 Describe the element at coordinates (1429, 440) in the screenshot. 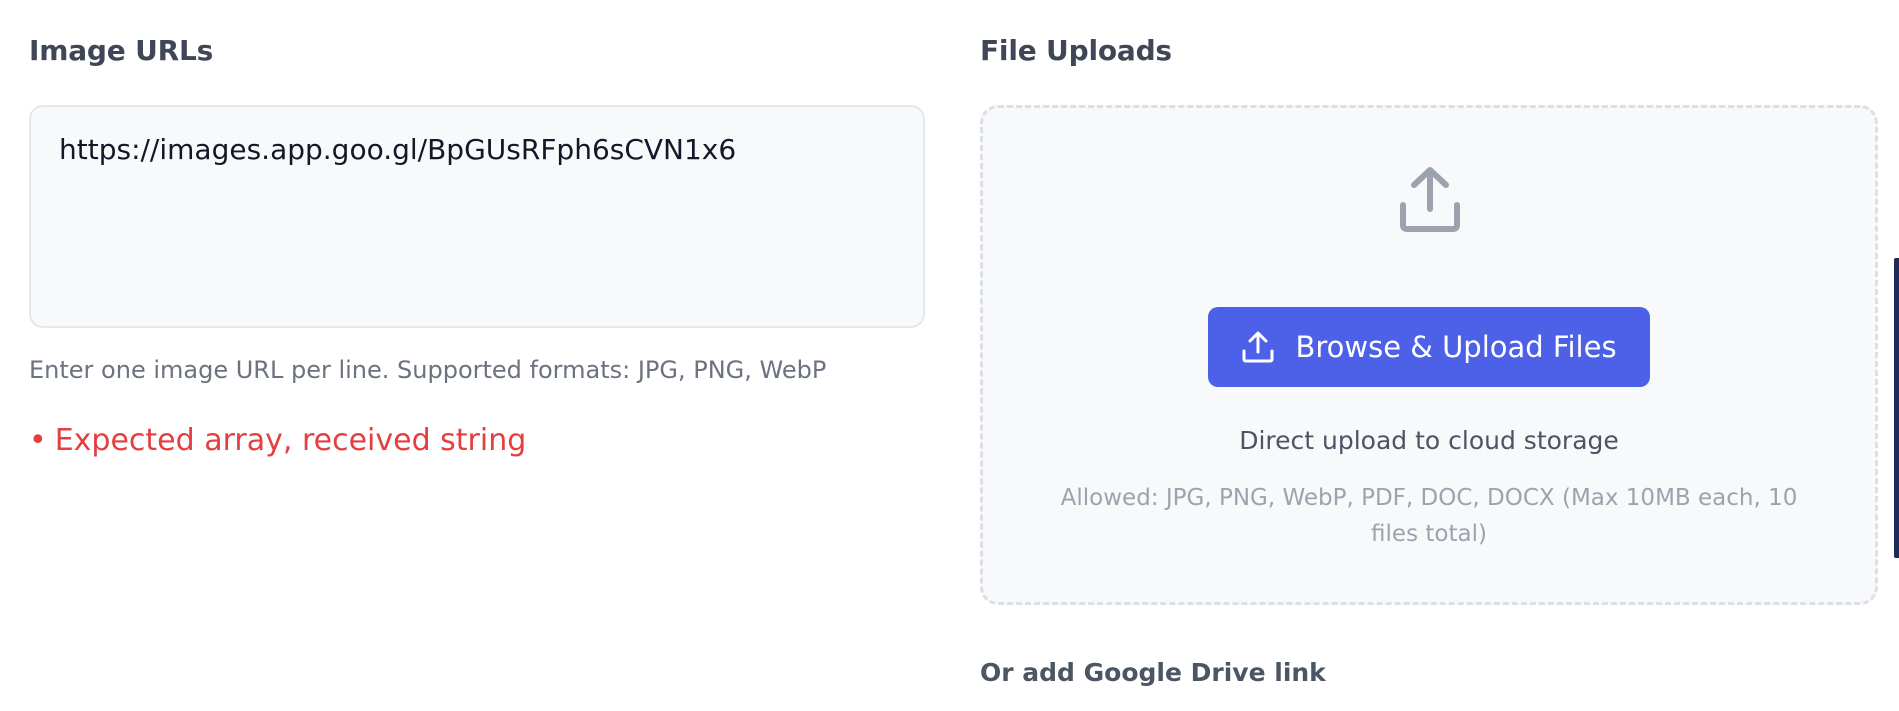

I see `direct-upload-text: Direct upload to cloud storage` at that location.